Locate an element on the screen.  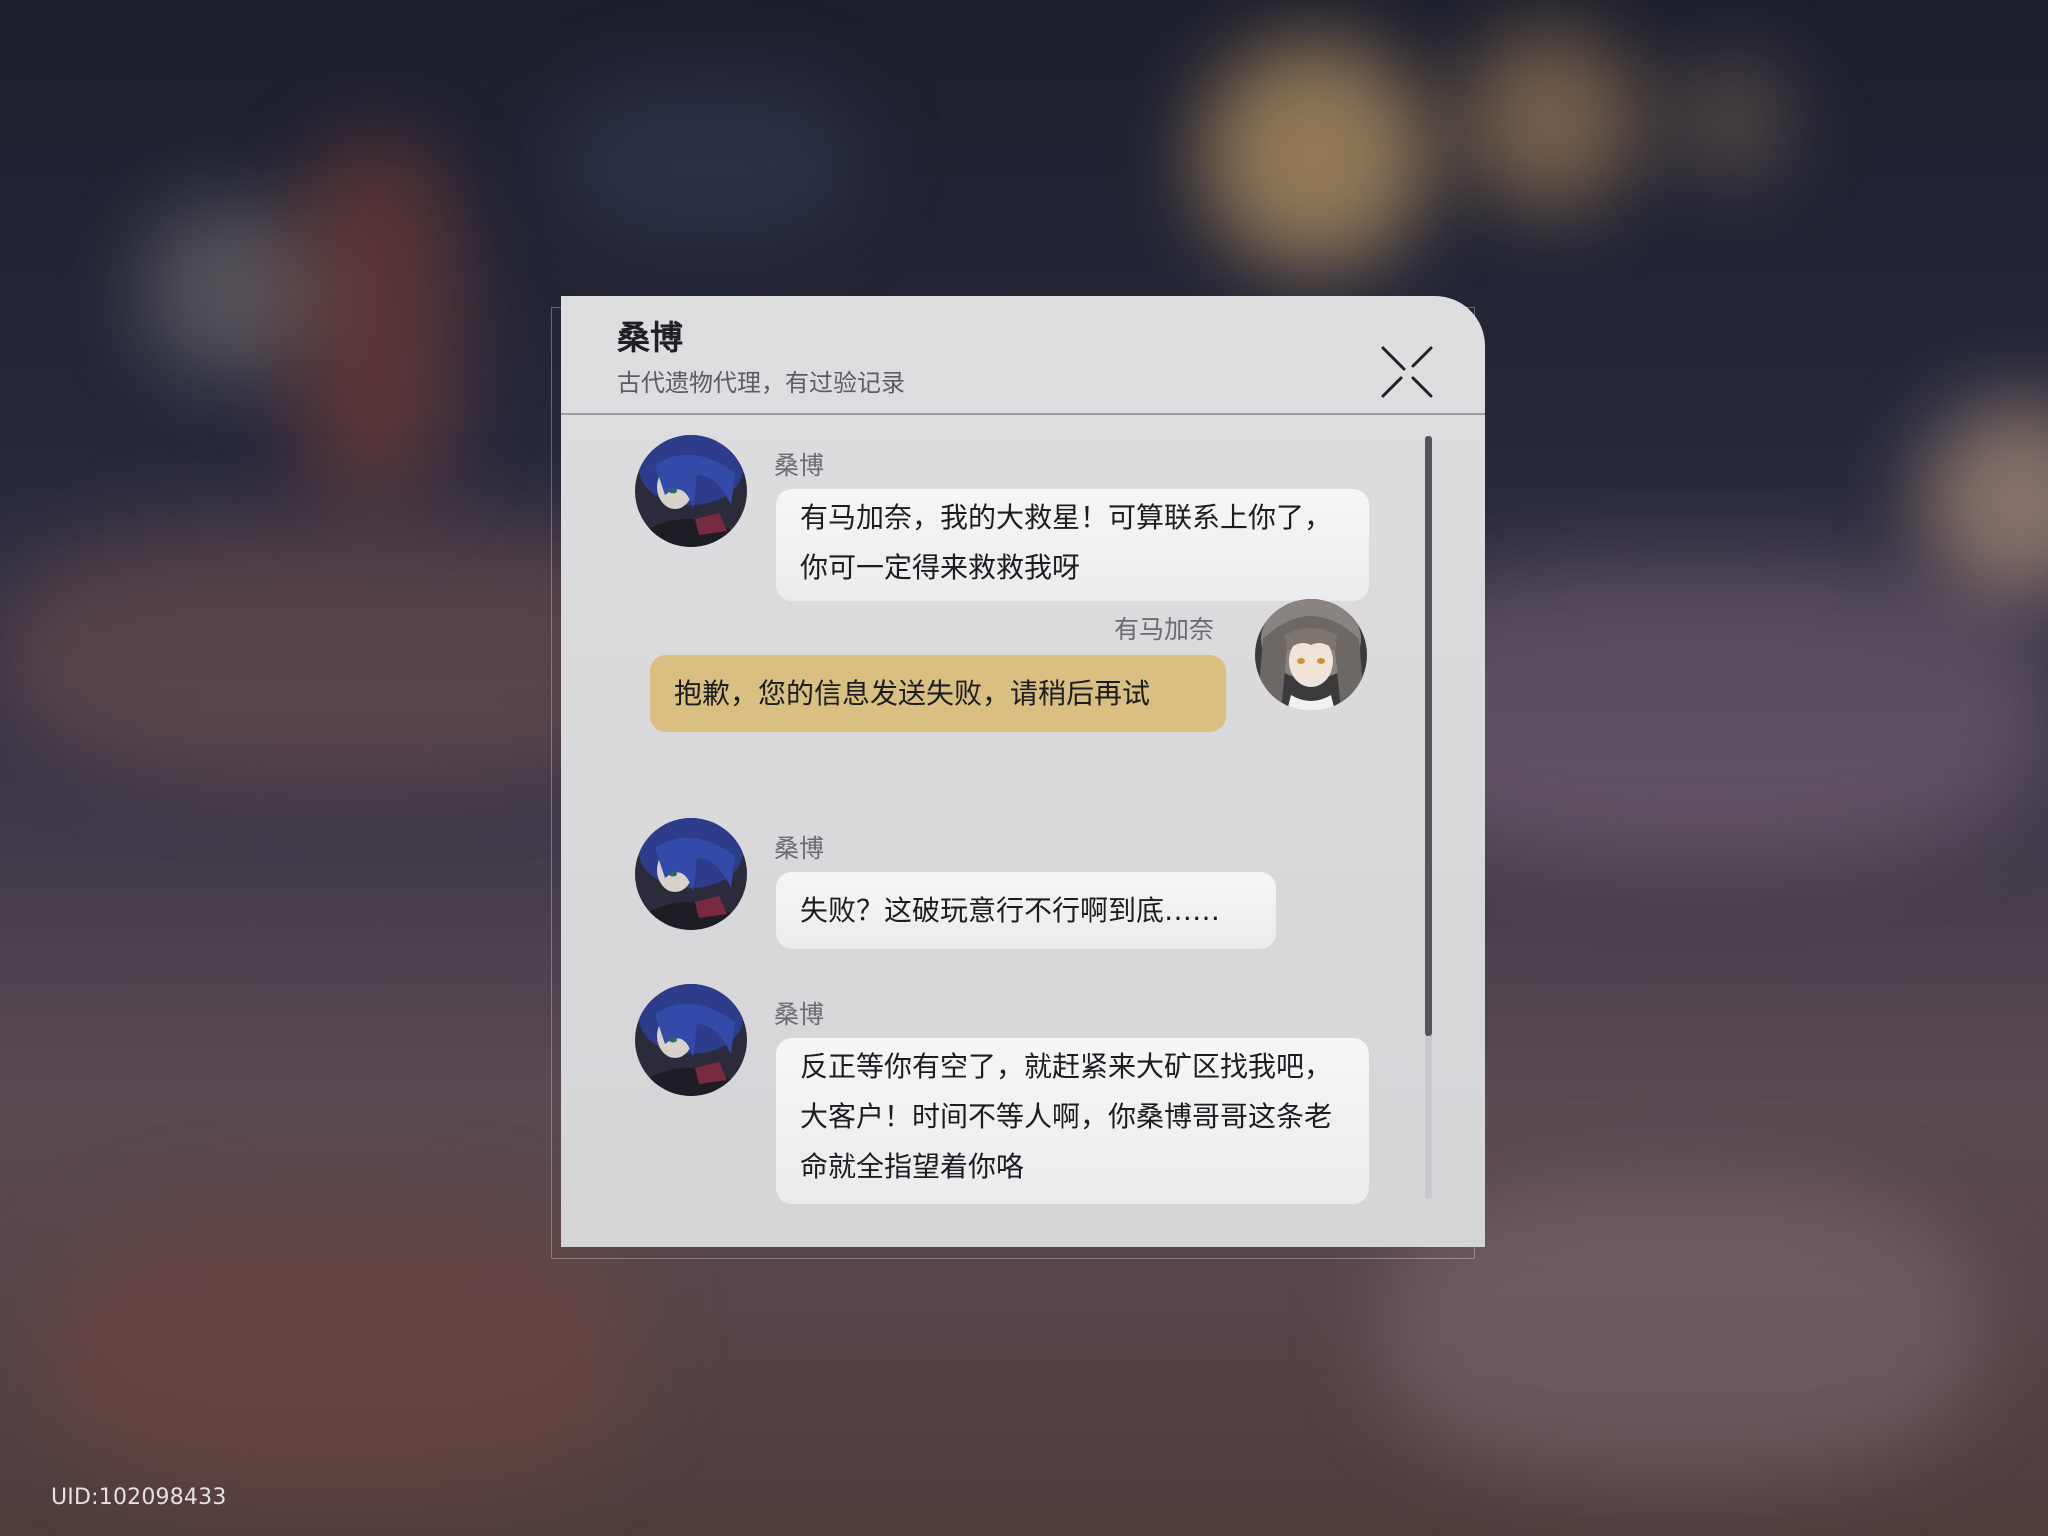
uid-label: UID:102098433 is located at coordinates (139, 1497).